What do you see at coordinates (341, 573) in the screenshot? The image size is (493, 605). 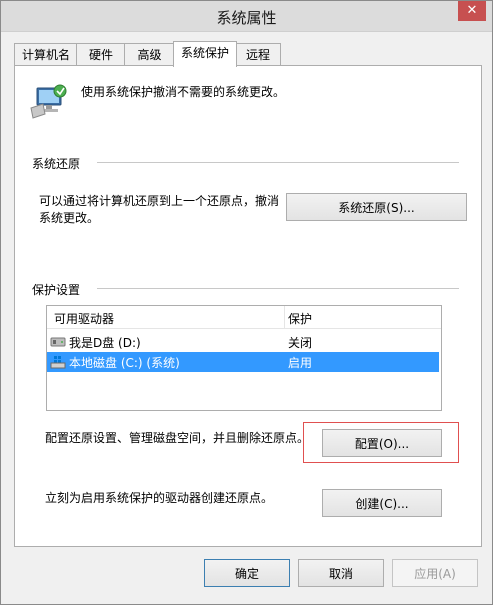 I see `cancel-button: 取消` at bounding box center [341, 573].